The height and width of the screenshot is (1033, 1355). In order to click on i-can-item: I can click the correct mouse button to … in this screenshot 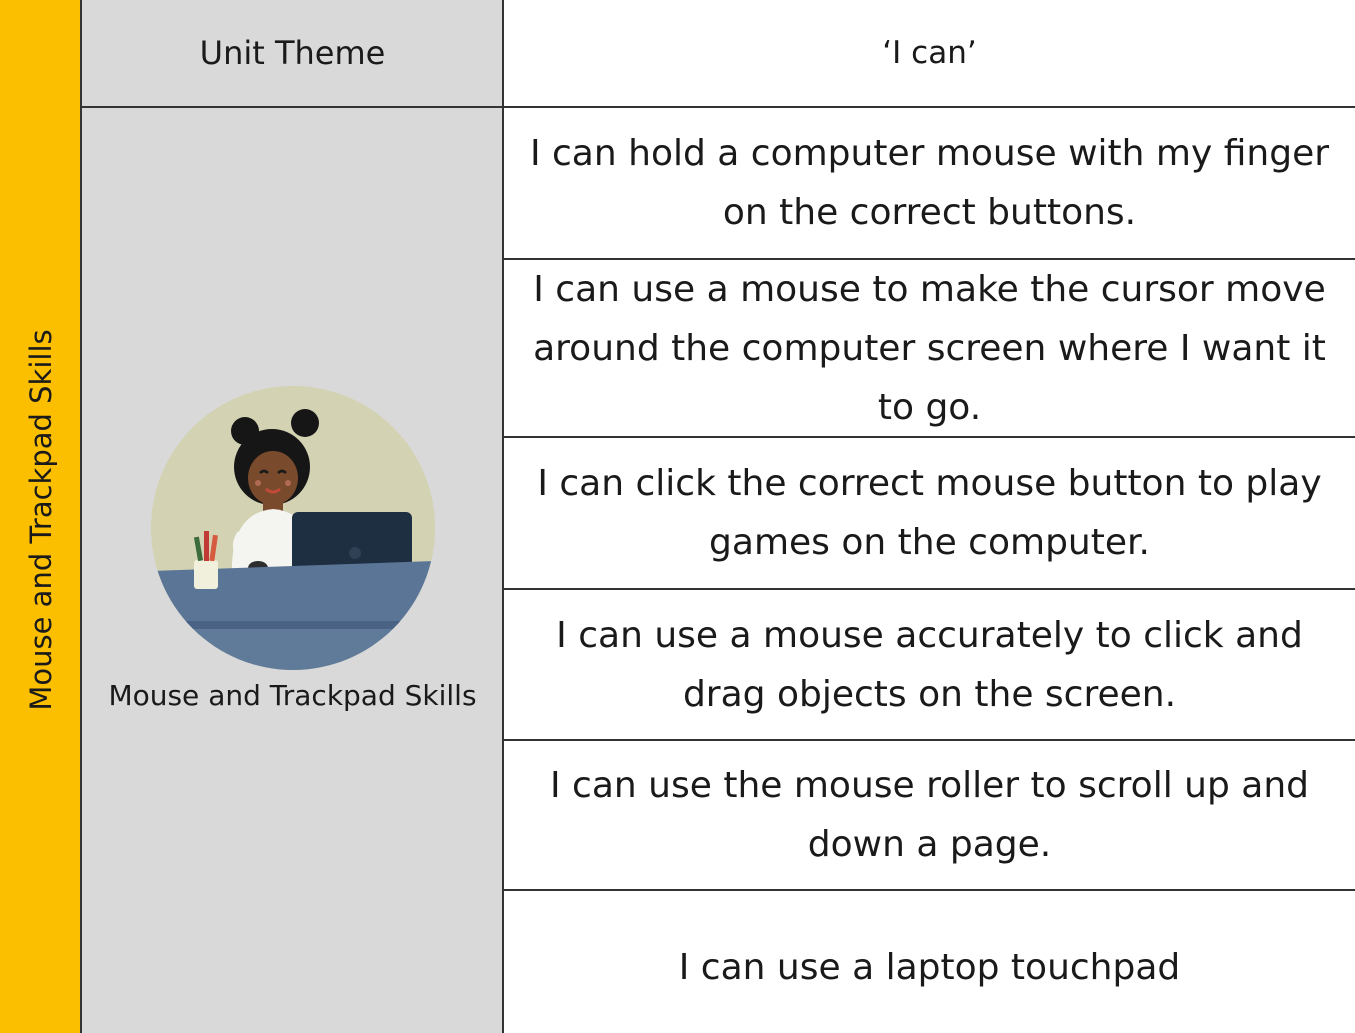, I will do `click(929, 514)`.